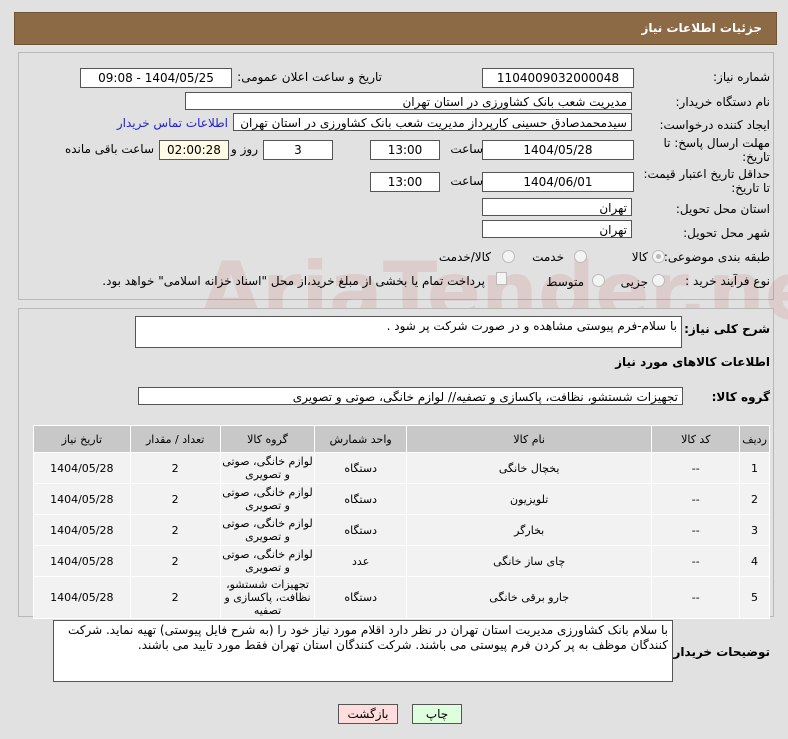  What do you see at coordinates (741, 77) in the screenshot?
I see `need-number-label: شماره نیاز:` at bounding box center [741, 77].